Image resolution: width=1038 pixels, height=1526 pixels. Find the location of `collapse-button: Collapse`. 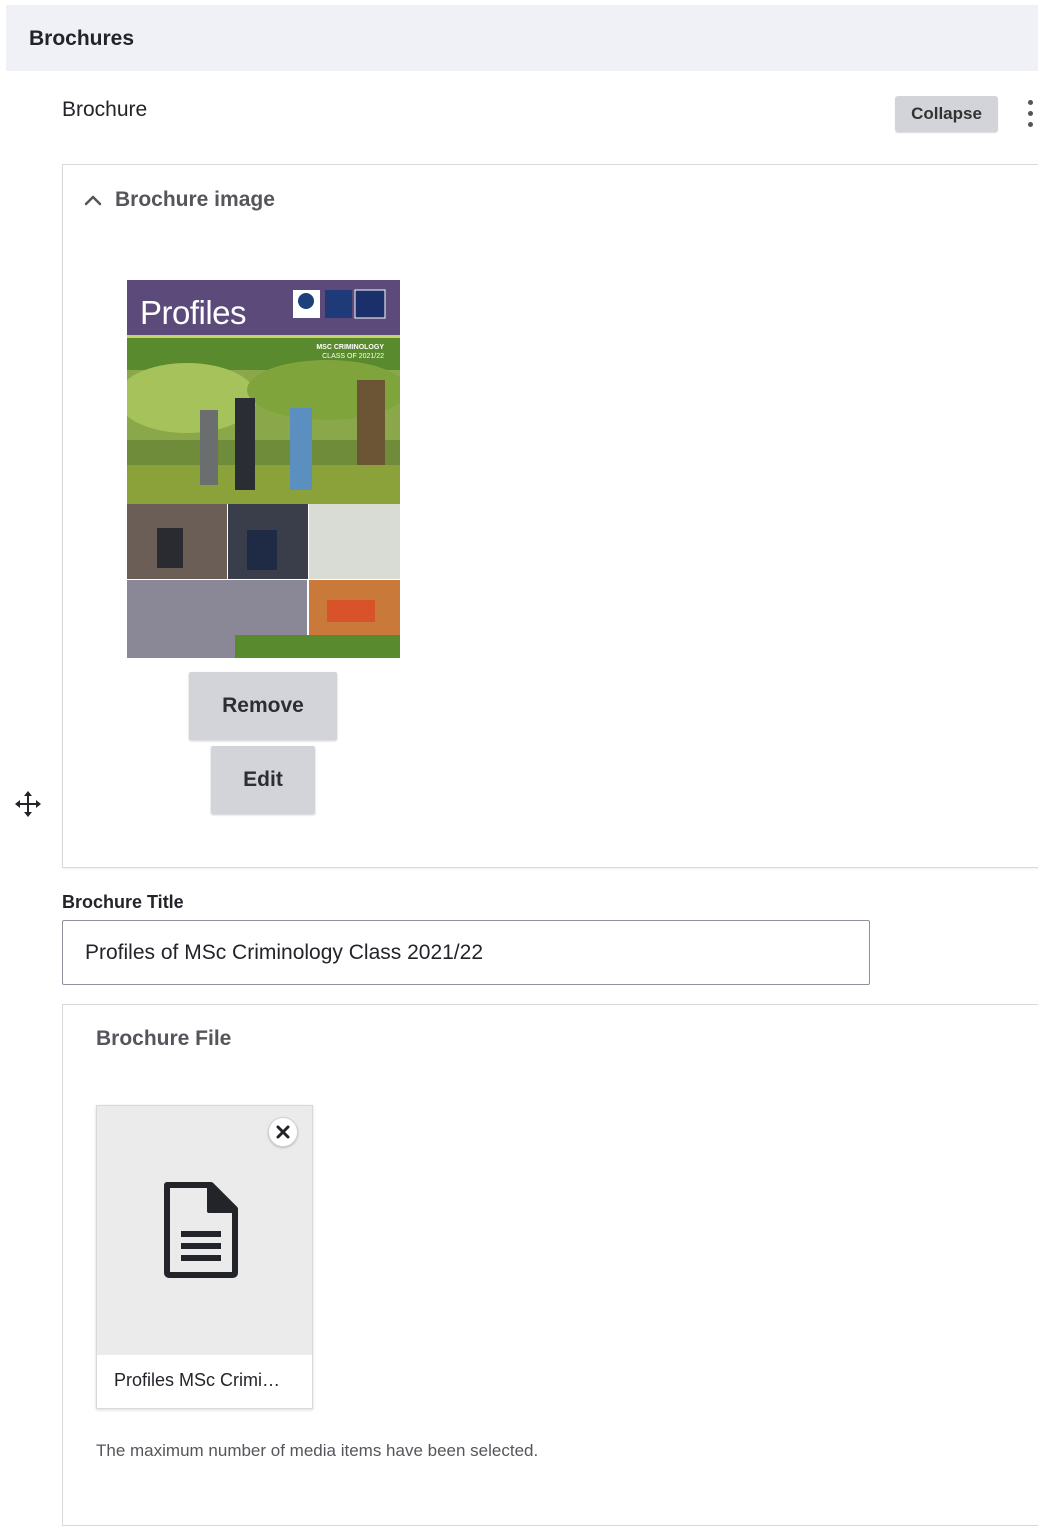

collapse-button: Collapse is located at coordinates (946, 114).